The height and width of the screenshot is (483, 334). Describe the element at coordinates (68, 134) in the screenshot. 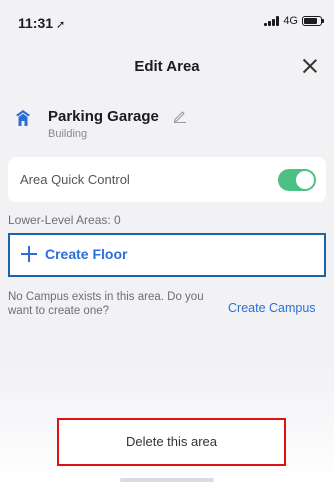

I see `area-type: Building` at that location.